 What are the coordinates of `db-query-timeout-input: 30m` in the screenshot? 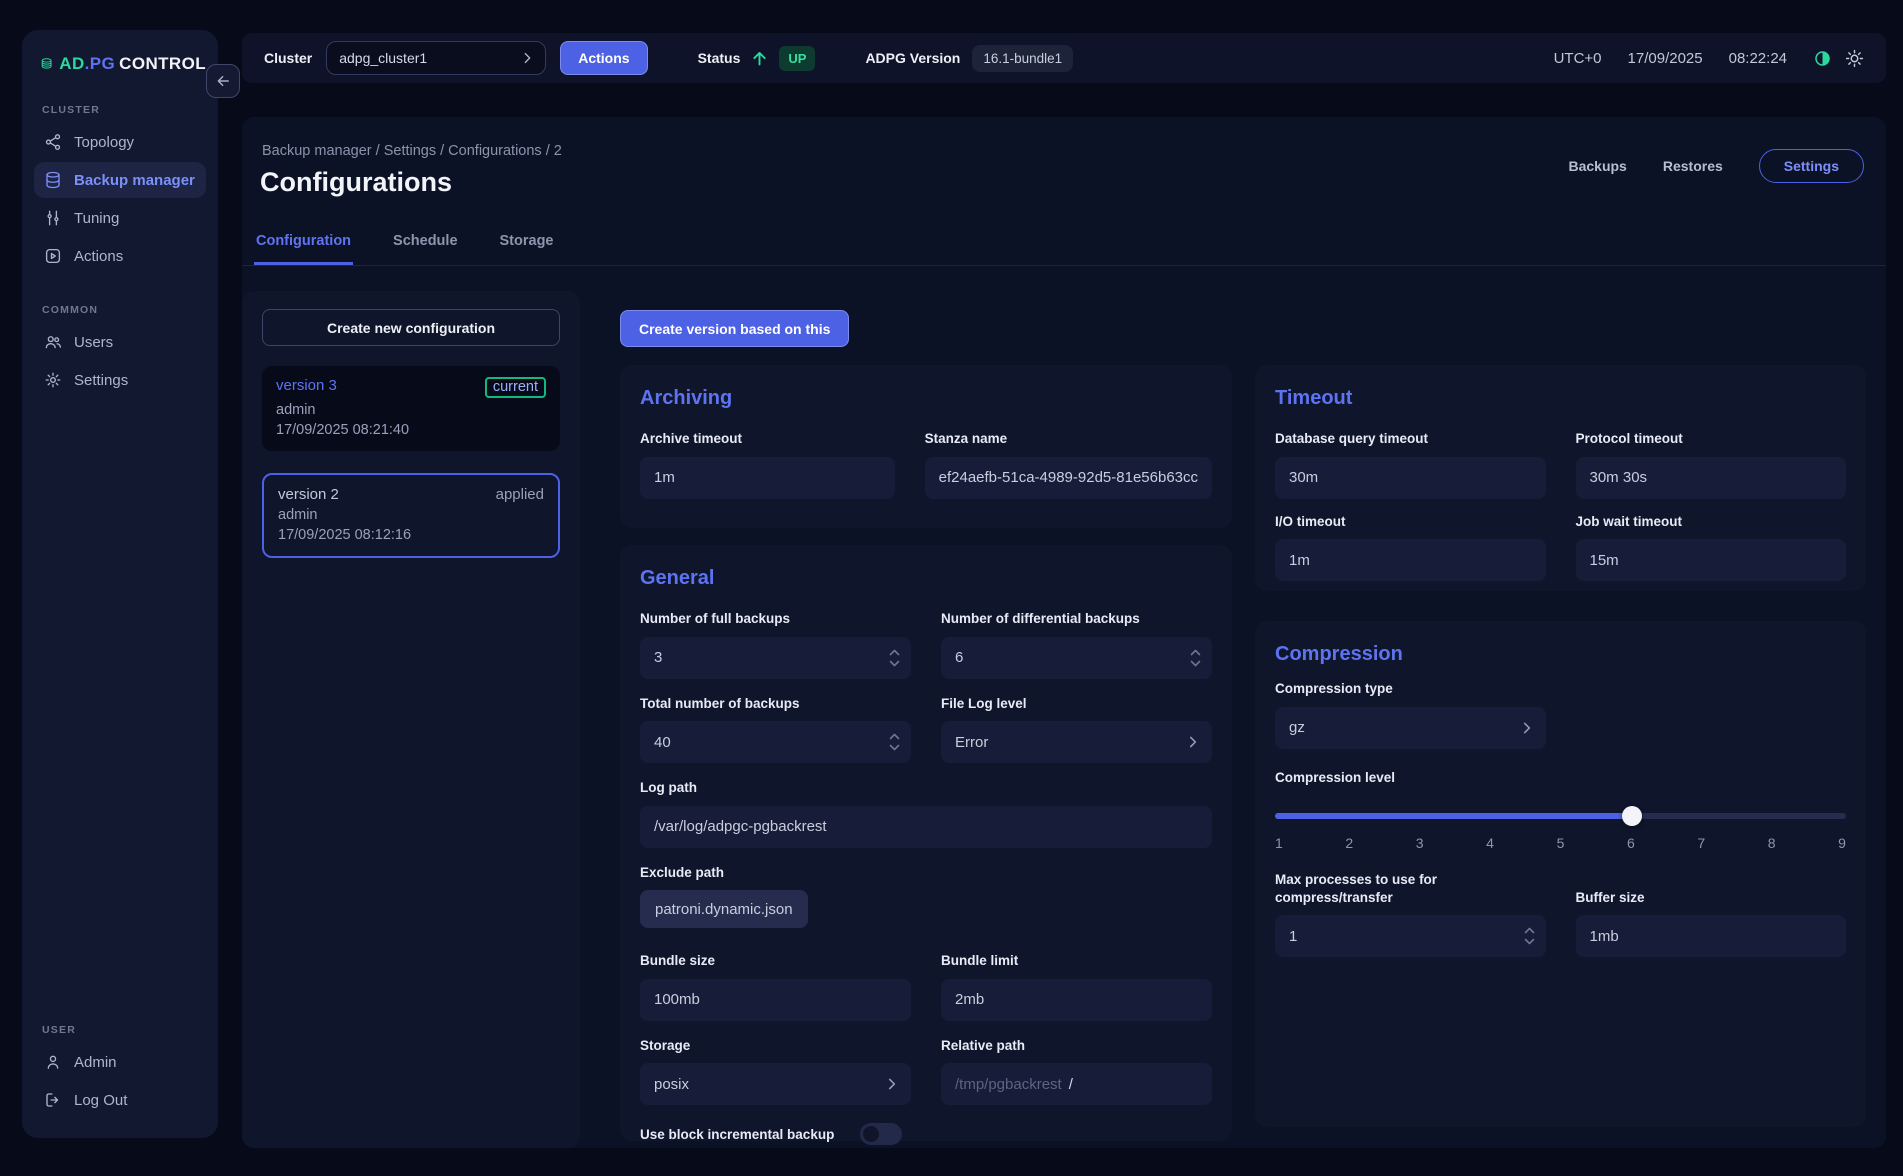 It's located at (1410, 477).